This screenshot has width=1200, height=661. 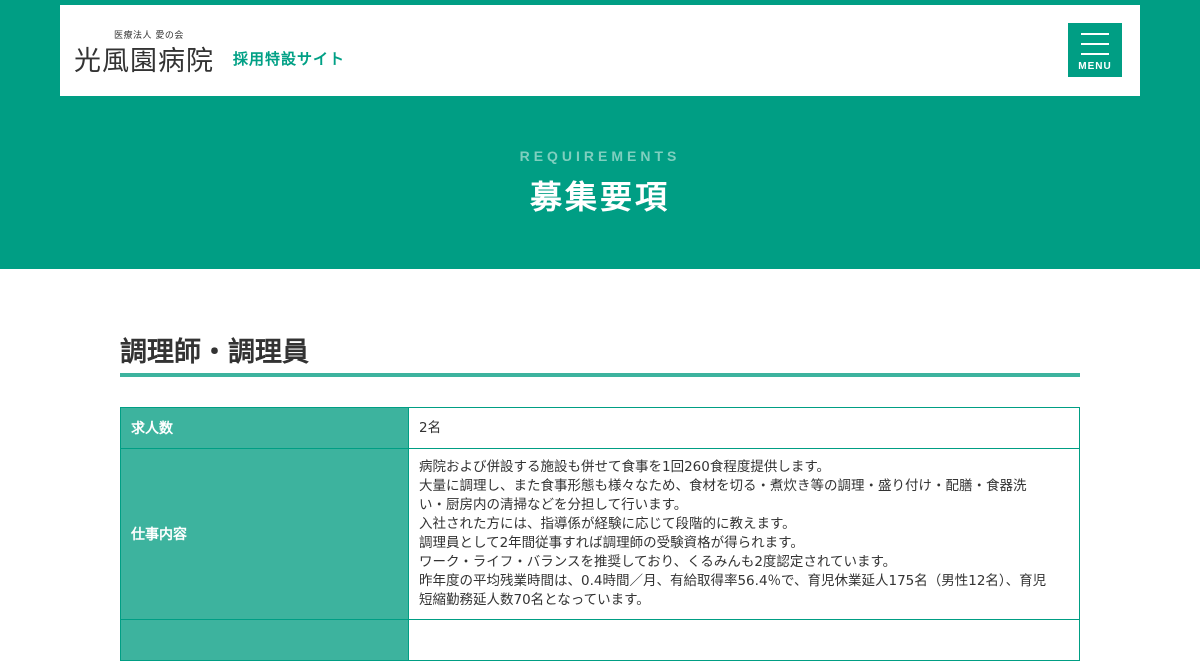 I want to click on heading-underline, so click(x=600, y=375).